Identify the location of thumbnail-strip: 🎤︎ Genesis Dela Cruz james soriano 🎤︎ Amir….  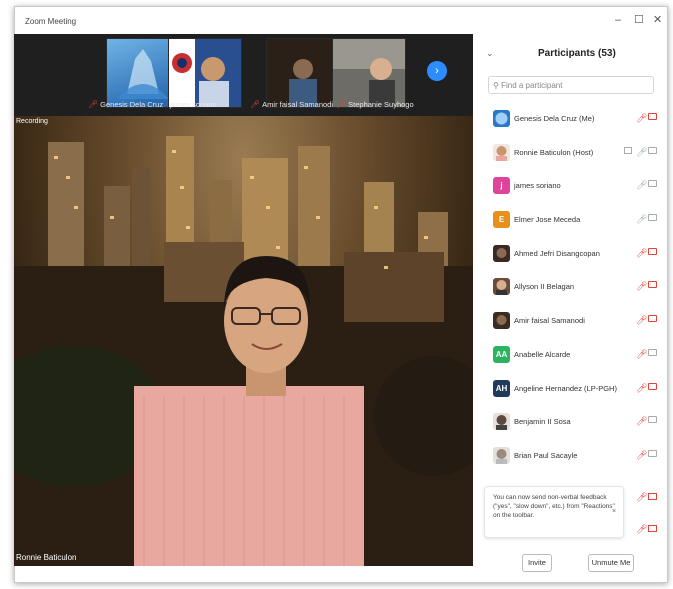
(243, 75).